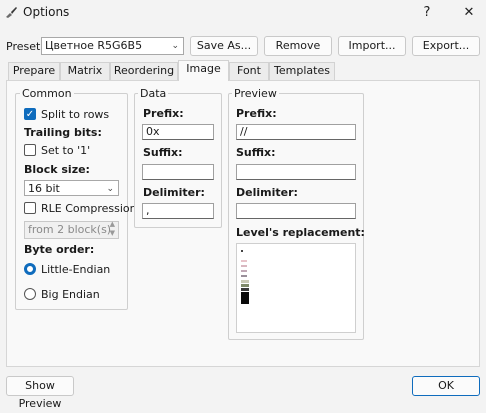 The image size is (486, 413). I want to click on tab-reordering: Reordering, so click(144, 71).